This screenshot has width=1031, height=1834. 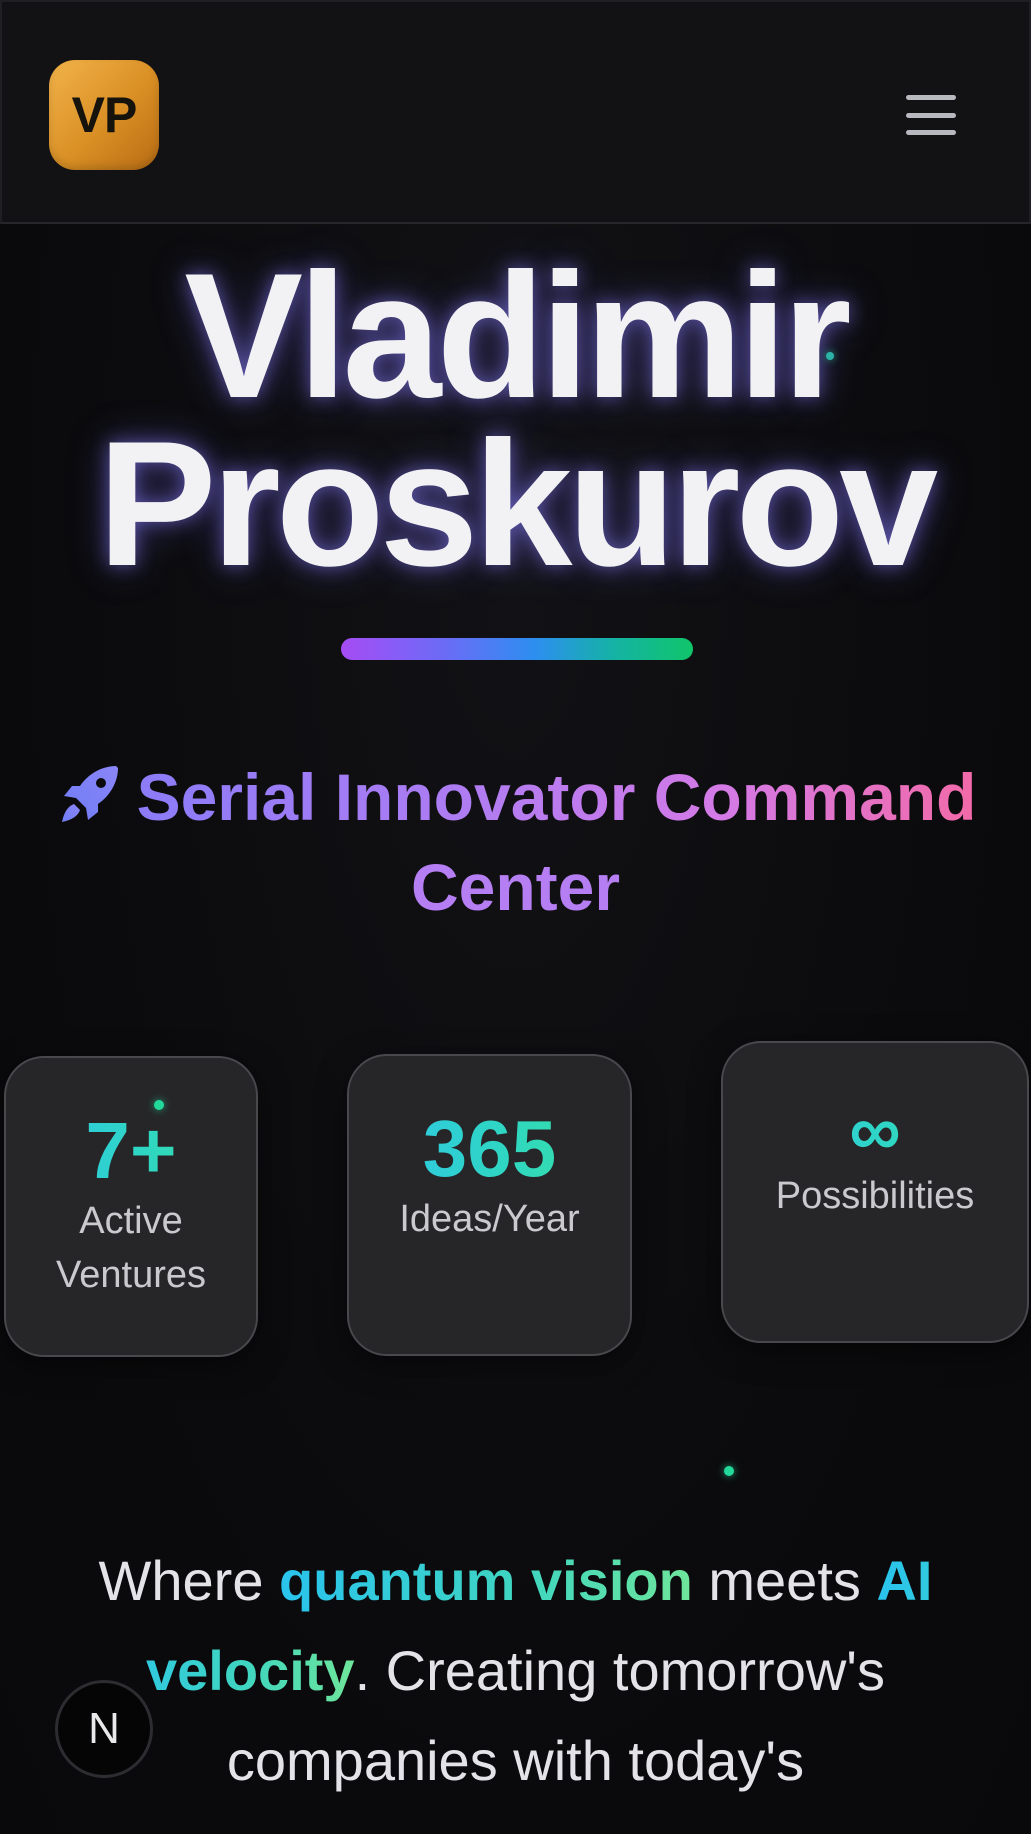 I want to click on dev-badge-glyph: N, so click(x=104, y=1728).